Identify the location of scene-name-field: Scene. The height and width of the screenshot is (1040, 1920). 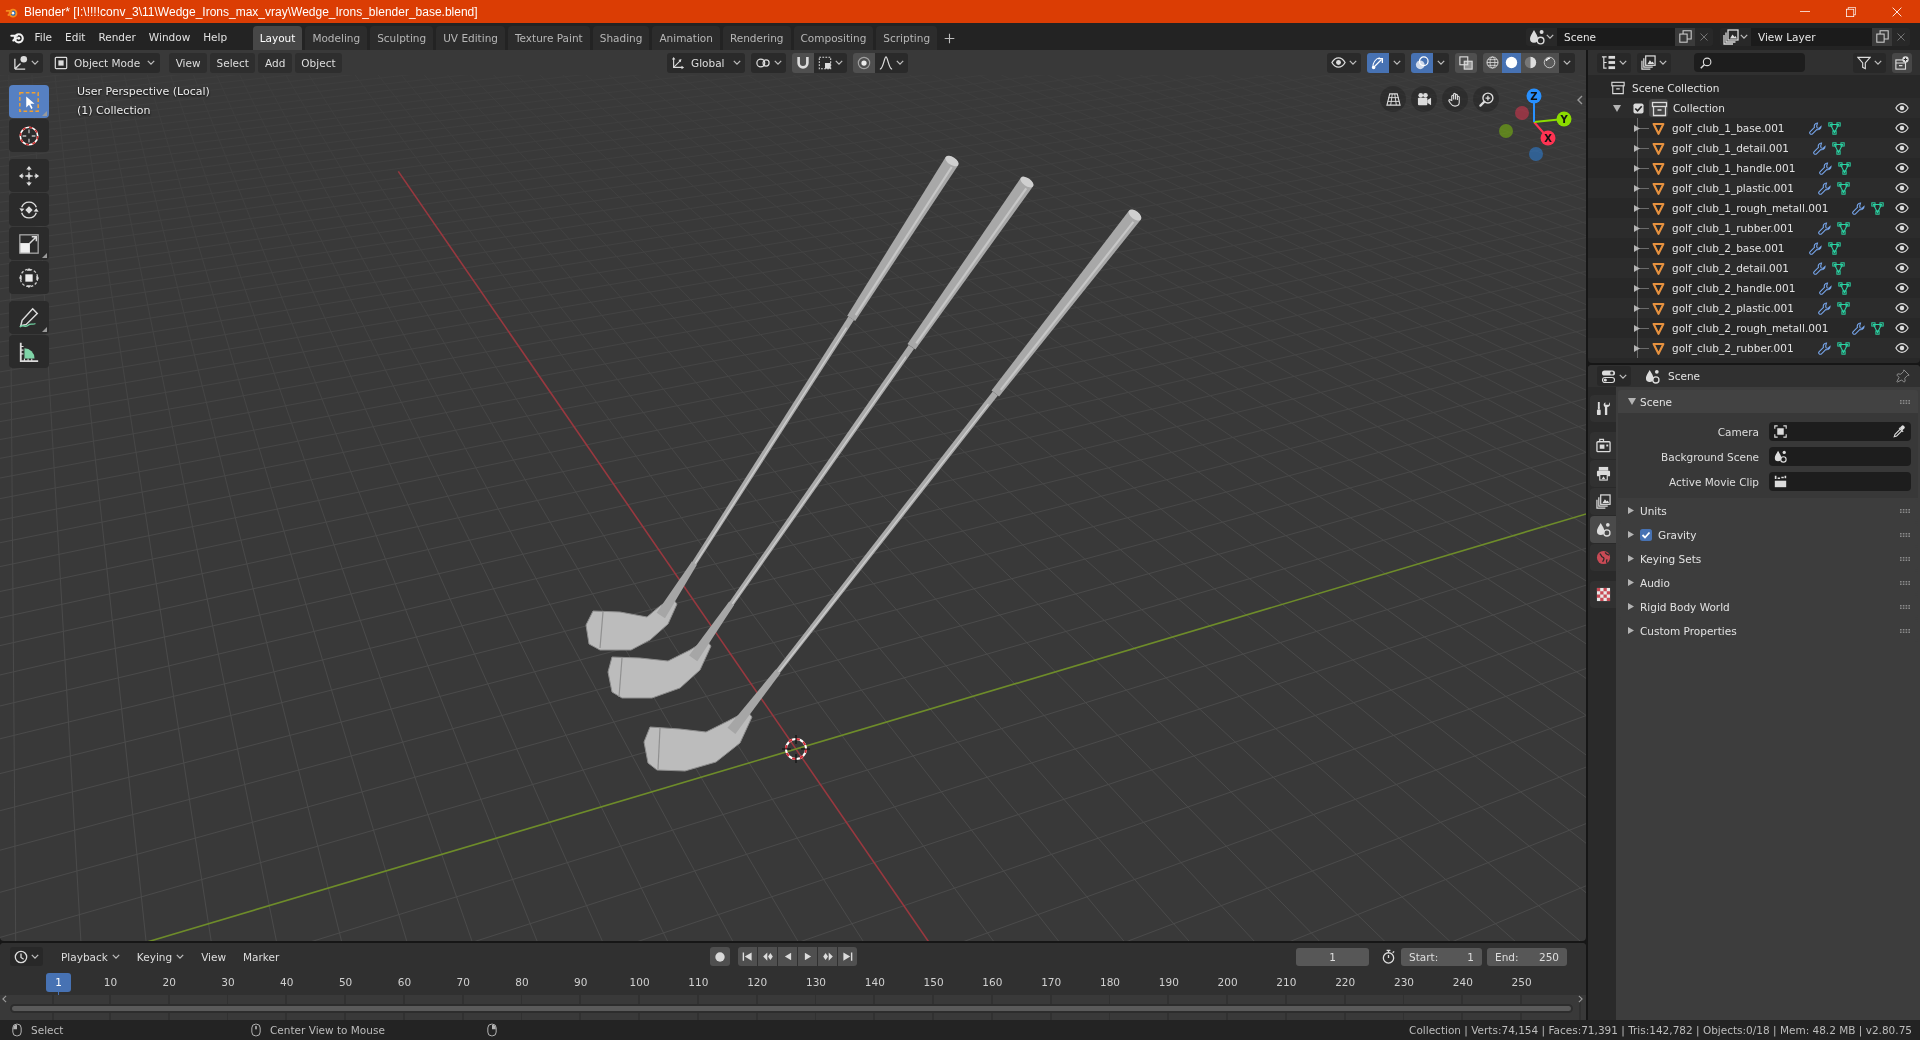
(1616, 36).